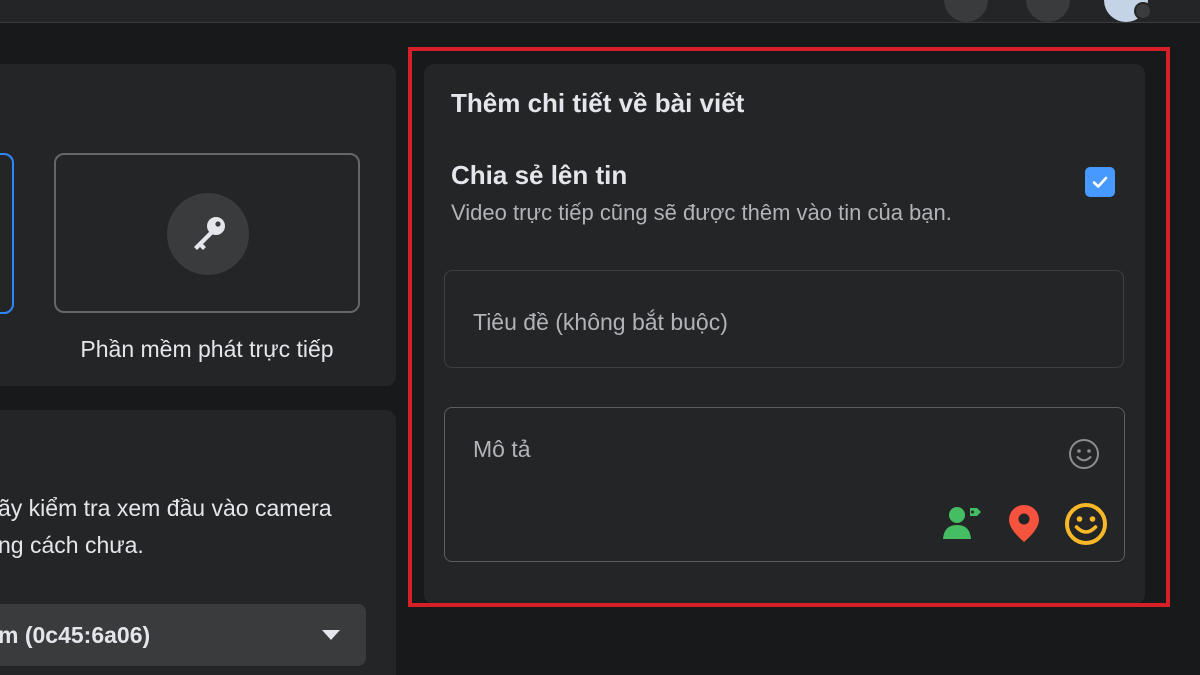 The height and width of the screenshot is (675, 1200). I want to click on key-icon-circle, so click(208, 234).